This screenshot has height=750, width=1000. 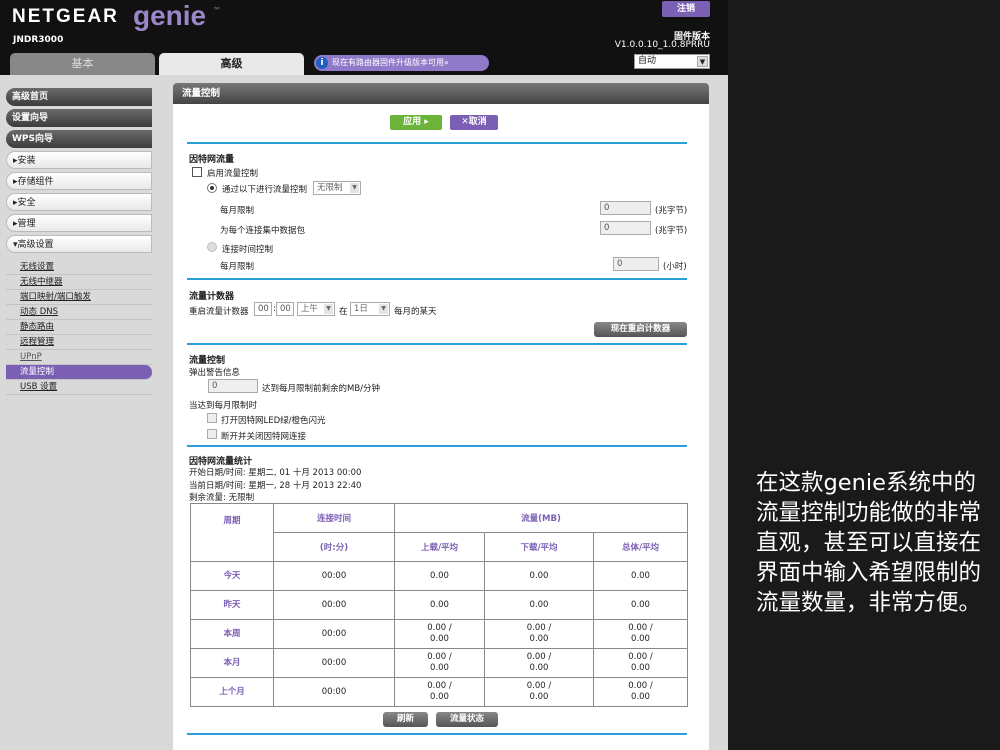 What do you see at coordinates (65, 16) in the screenshot?
I see `brand-logo: NETGEAR` at bounding box center [65, 16].